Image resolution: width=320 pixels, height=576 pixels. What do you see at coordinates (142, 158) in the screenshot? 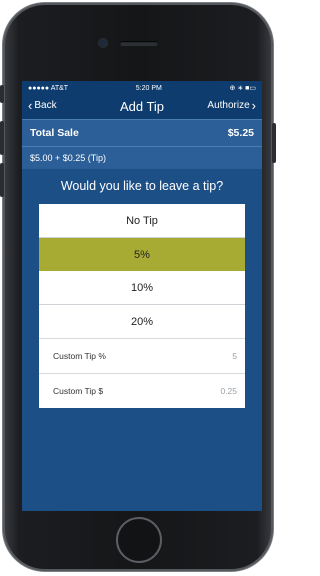
I see `sale-breakdown: $5.00 + $0.25 (Tip)` at bounding box center [142, 158].